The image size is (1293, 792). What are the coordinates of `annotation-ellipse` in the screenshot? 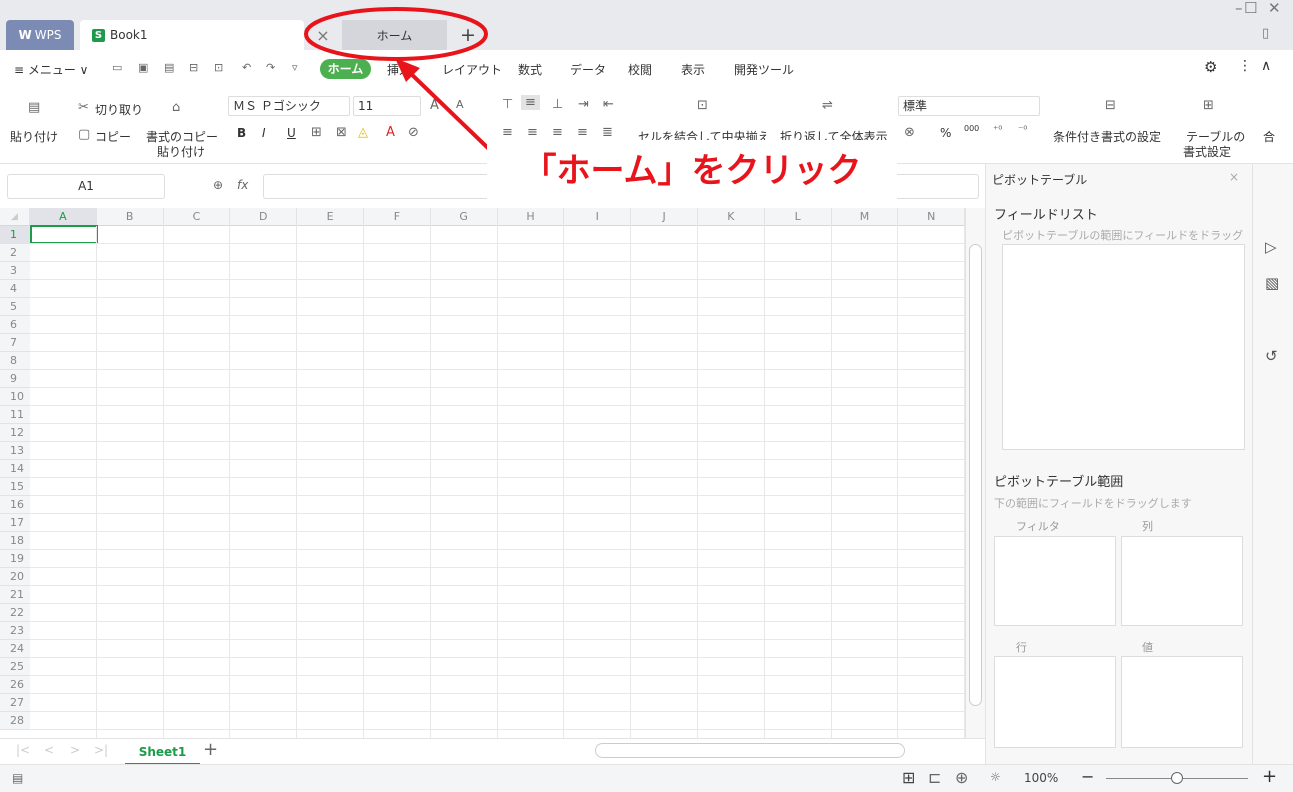 It's located at (396, 34).